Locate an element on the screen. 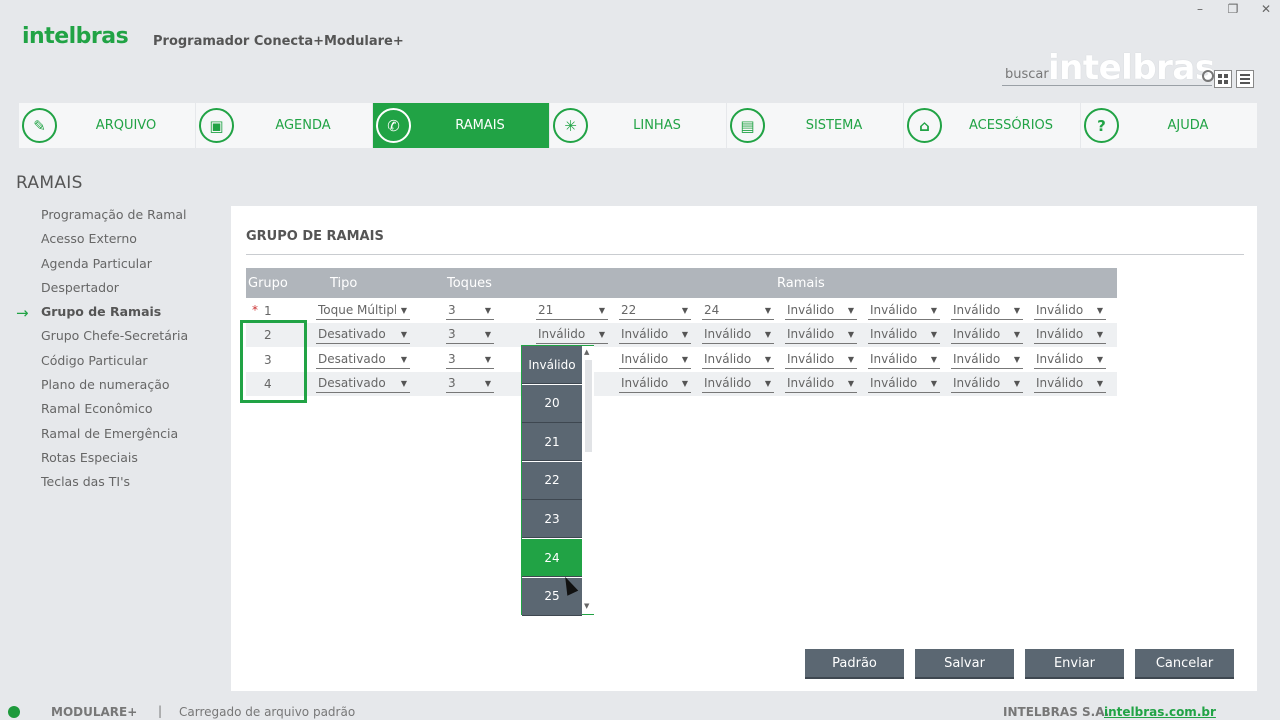 Image resolution: width=1280 pixels, height=720 pixels. minimize-icon: – is located at coordinates (1200, 9).